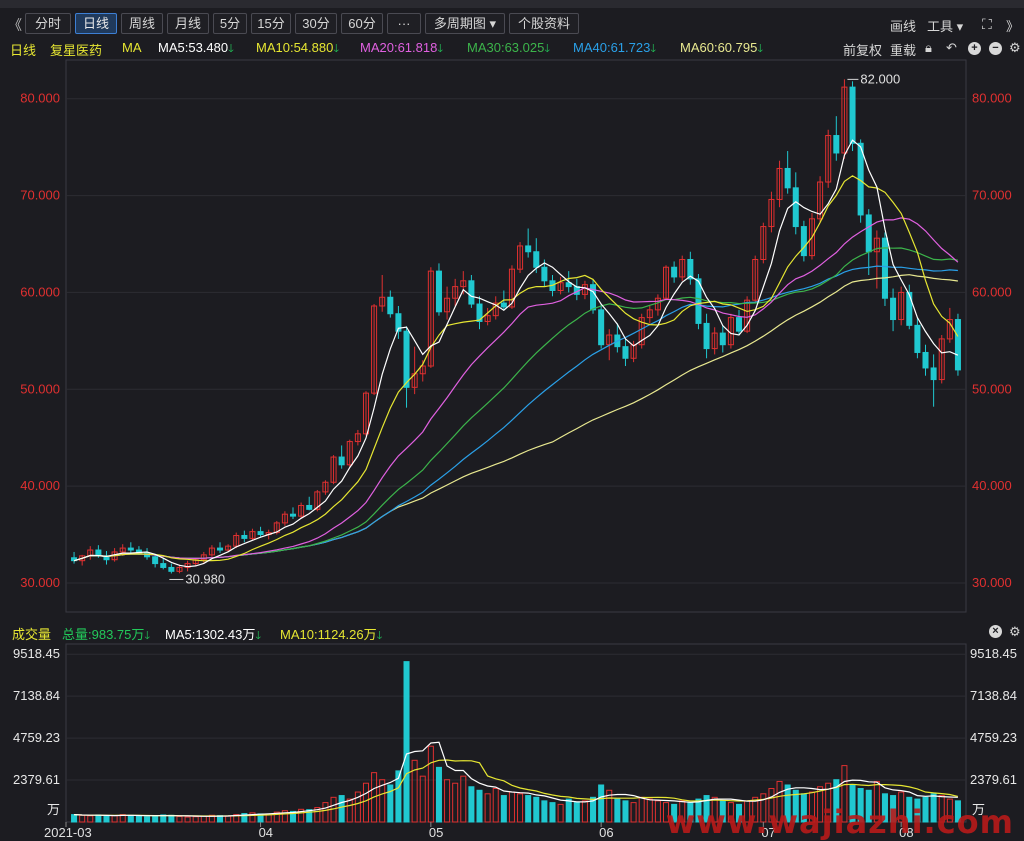 The image size is (1024, 841). Describe the element at coordinates (992, 195) in the screenshot. I see `price-tick-label-right: 70.000` at that location.